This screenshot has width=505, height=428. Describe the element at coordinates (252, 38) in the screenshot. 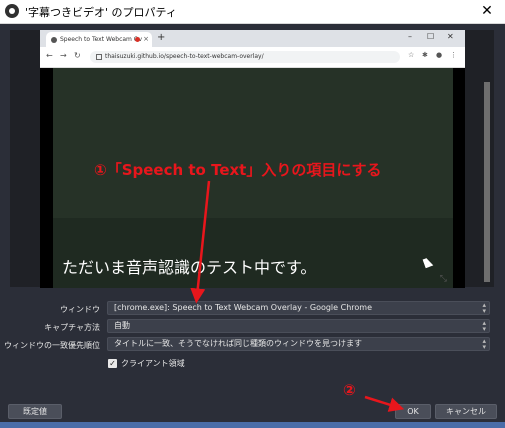

I see `chrome-tab-strip: Speech to Text Webcam Ov × + – ☐ ✕` at that location.